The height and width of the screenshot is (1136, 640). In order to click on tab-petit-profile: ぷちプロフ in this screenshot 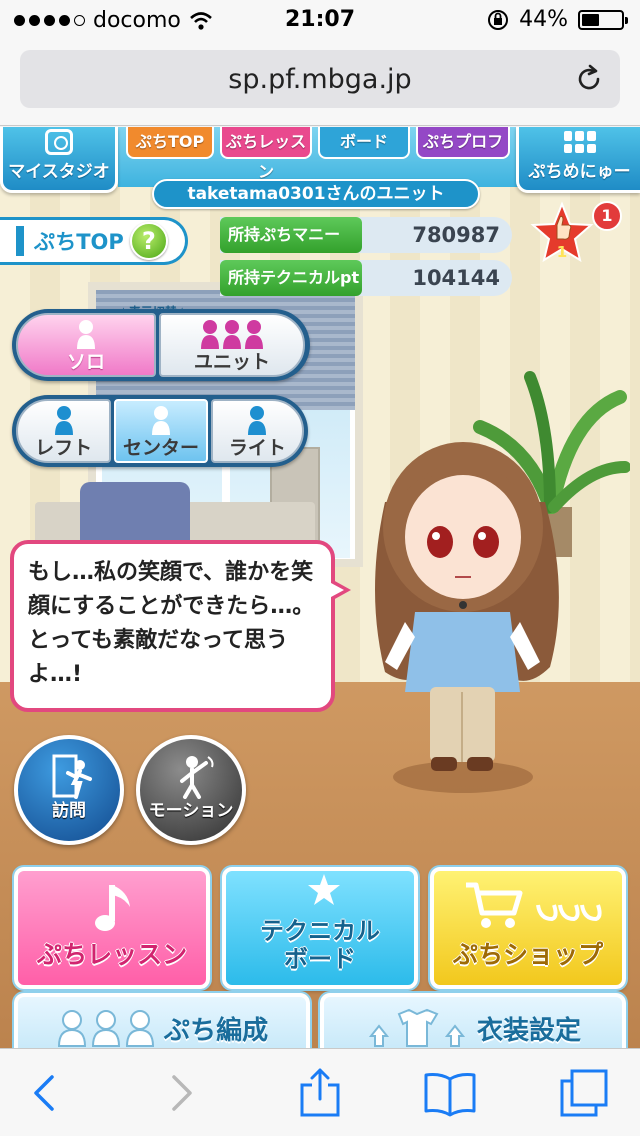, I will do `click(463, 143)`.